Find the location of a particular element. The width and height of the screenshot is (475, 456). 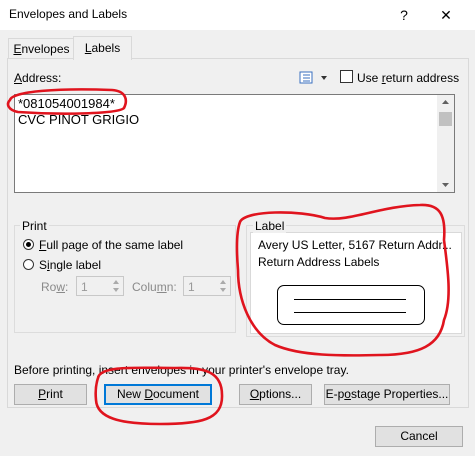

full-page-text: ull page of the same label is located at coordinates (115, 245).